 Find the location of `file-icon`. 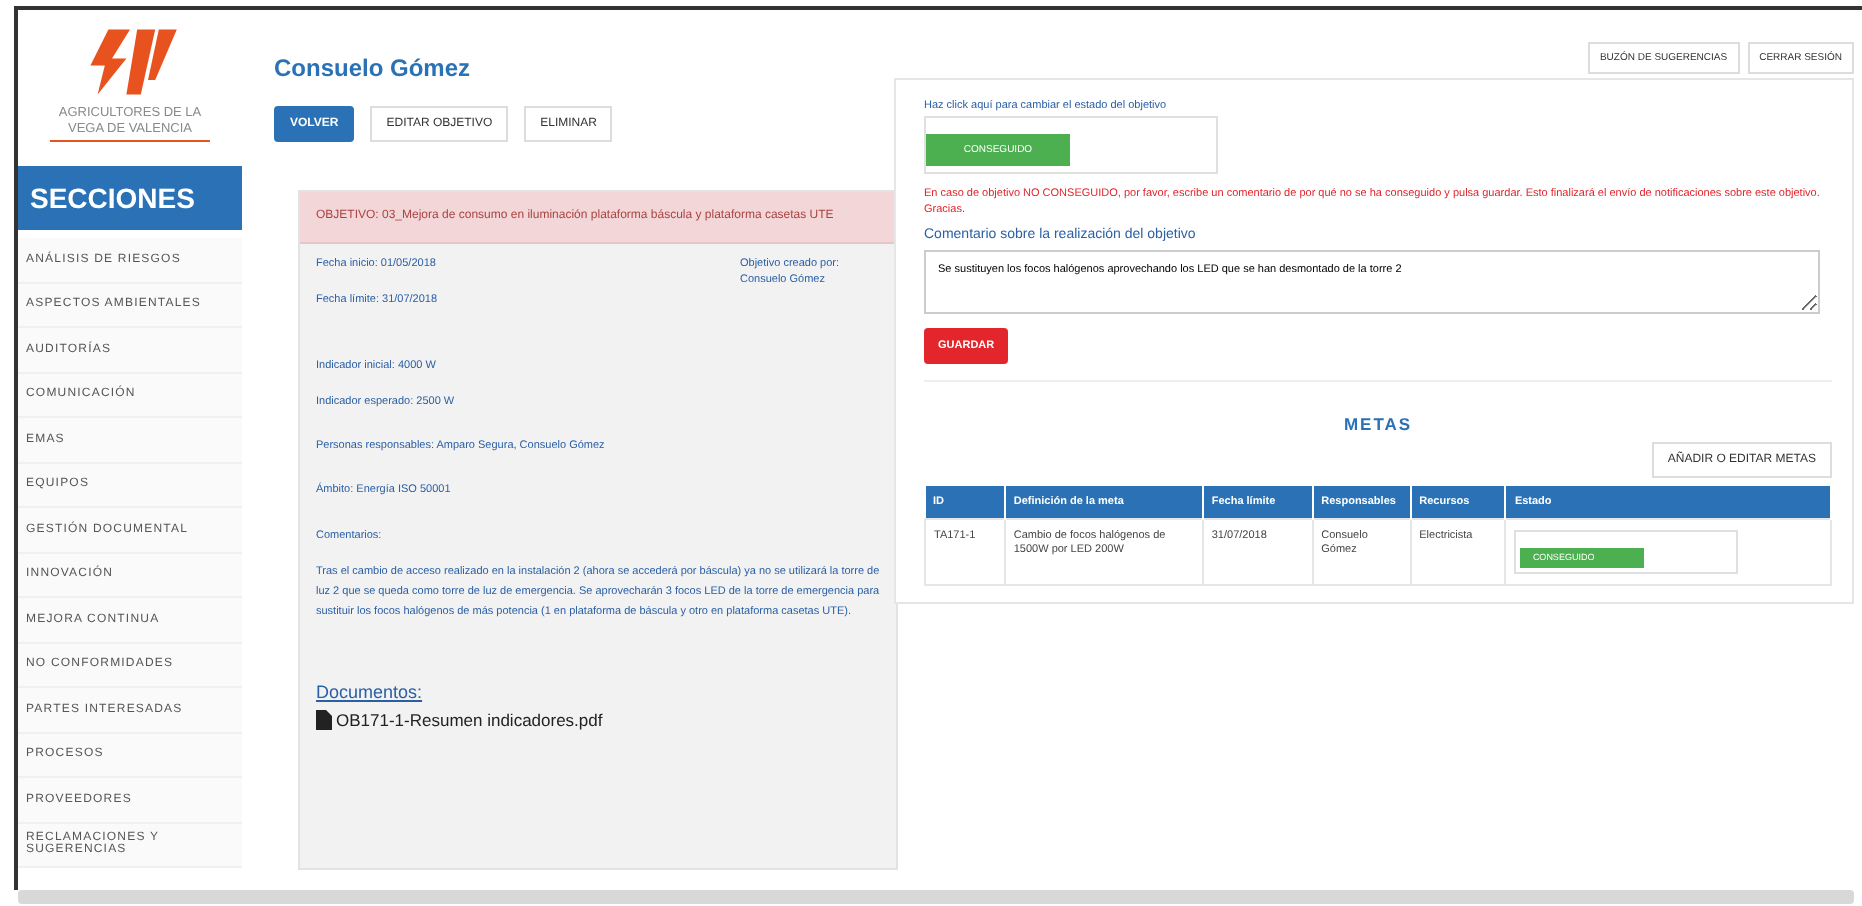

file-icon is located at coordinates (324, 720).